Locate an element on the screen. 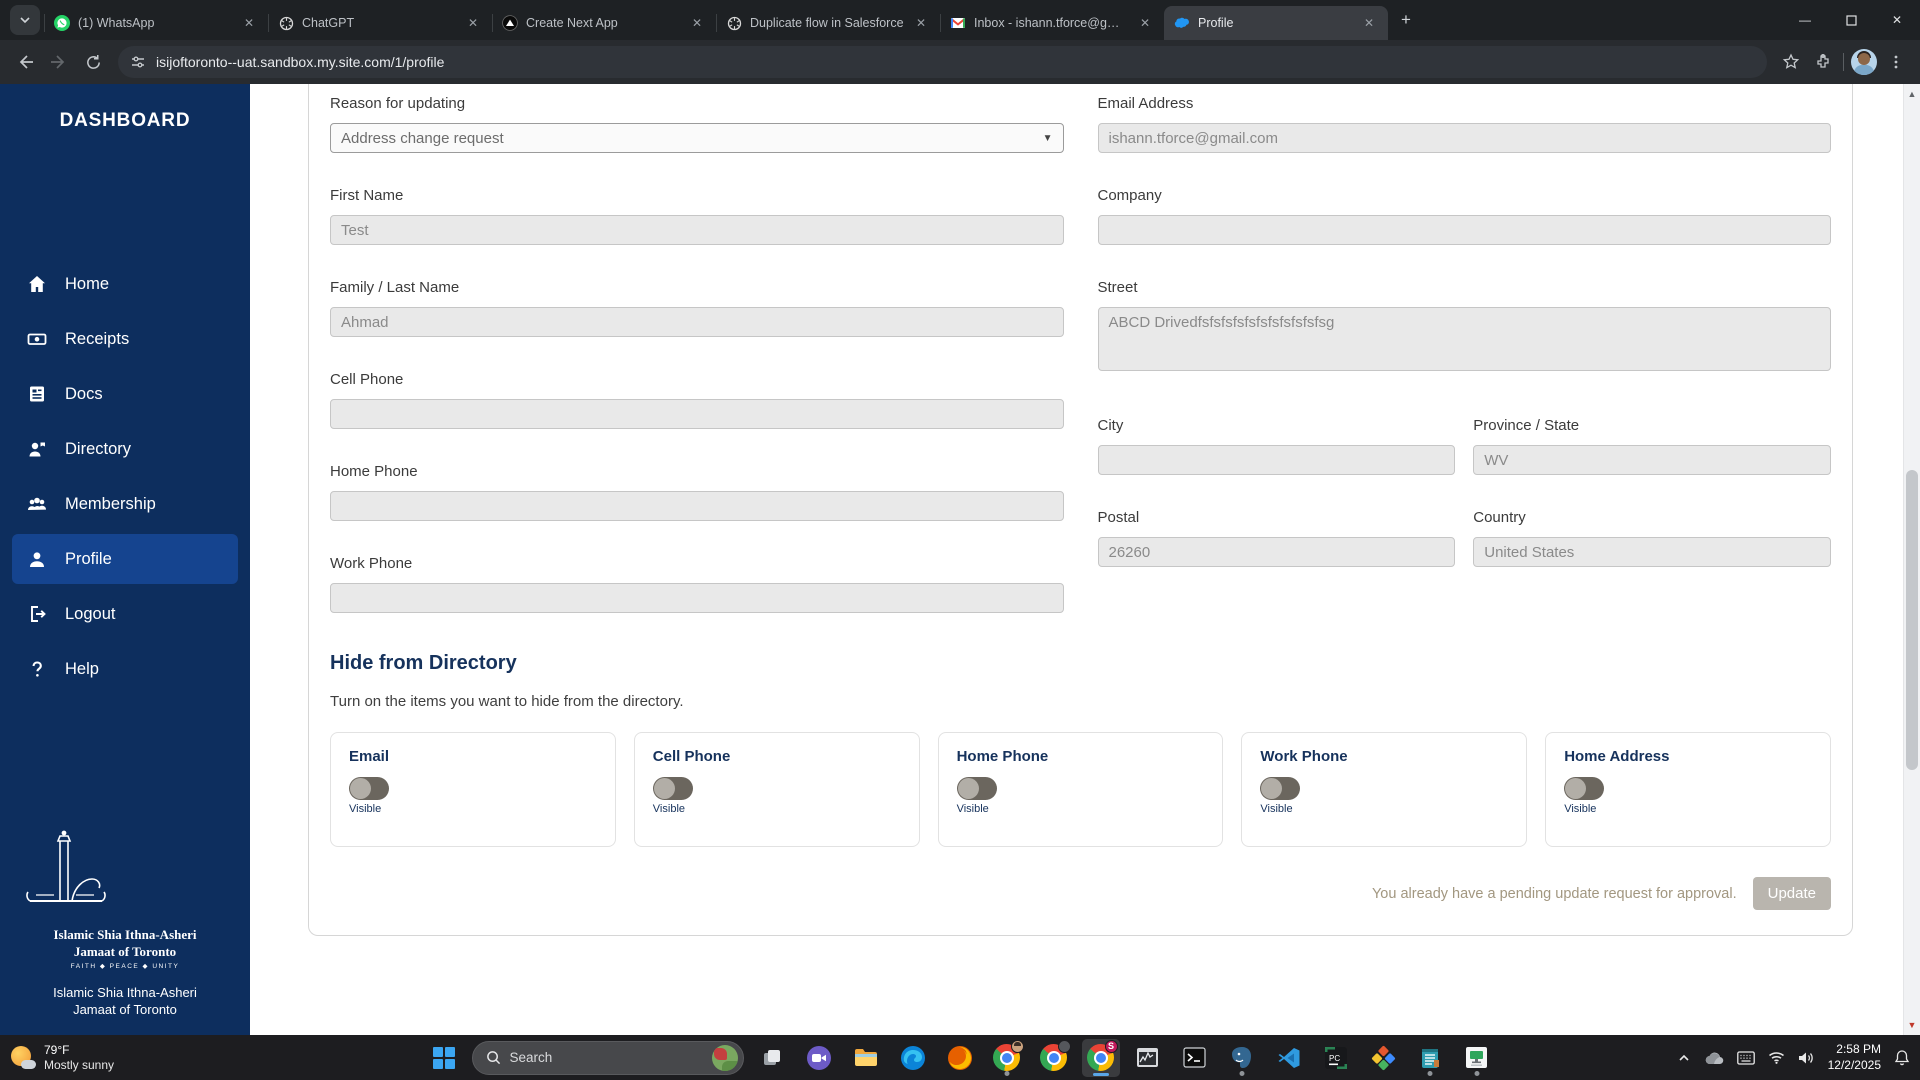 The height and width of the screenshot is (1080, 1920). scroll-down-arrow-icon: ▼ is located at coordinates (1912, 1025).